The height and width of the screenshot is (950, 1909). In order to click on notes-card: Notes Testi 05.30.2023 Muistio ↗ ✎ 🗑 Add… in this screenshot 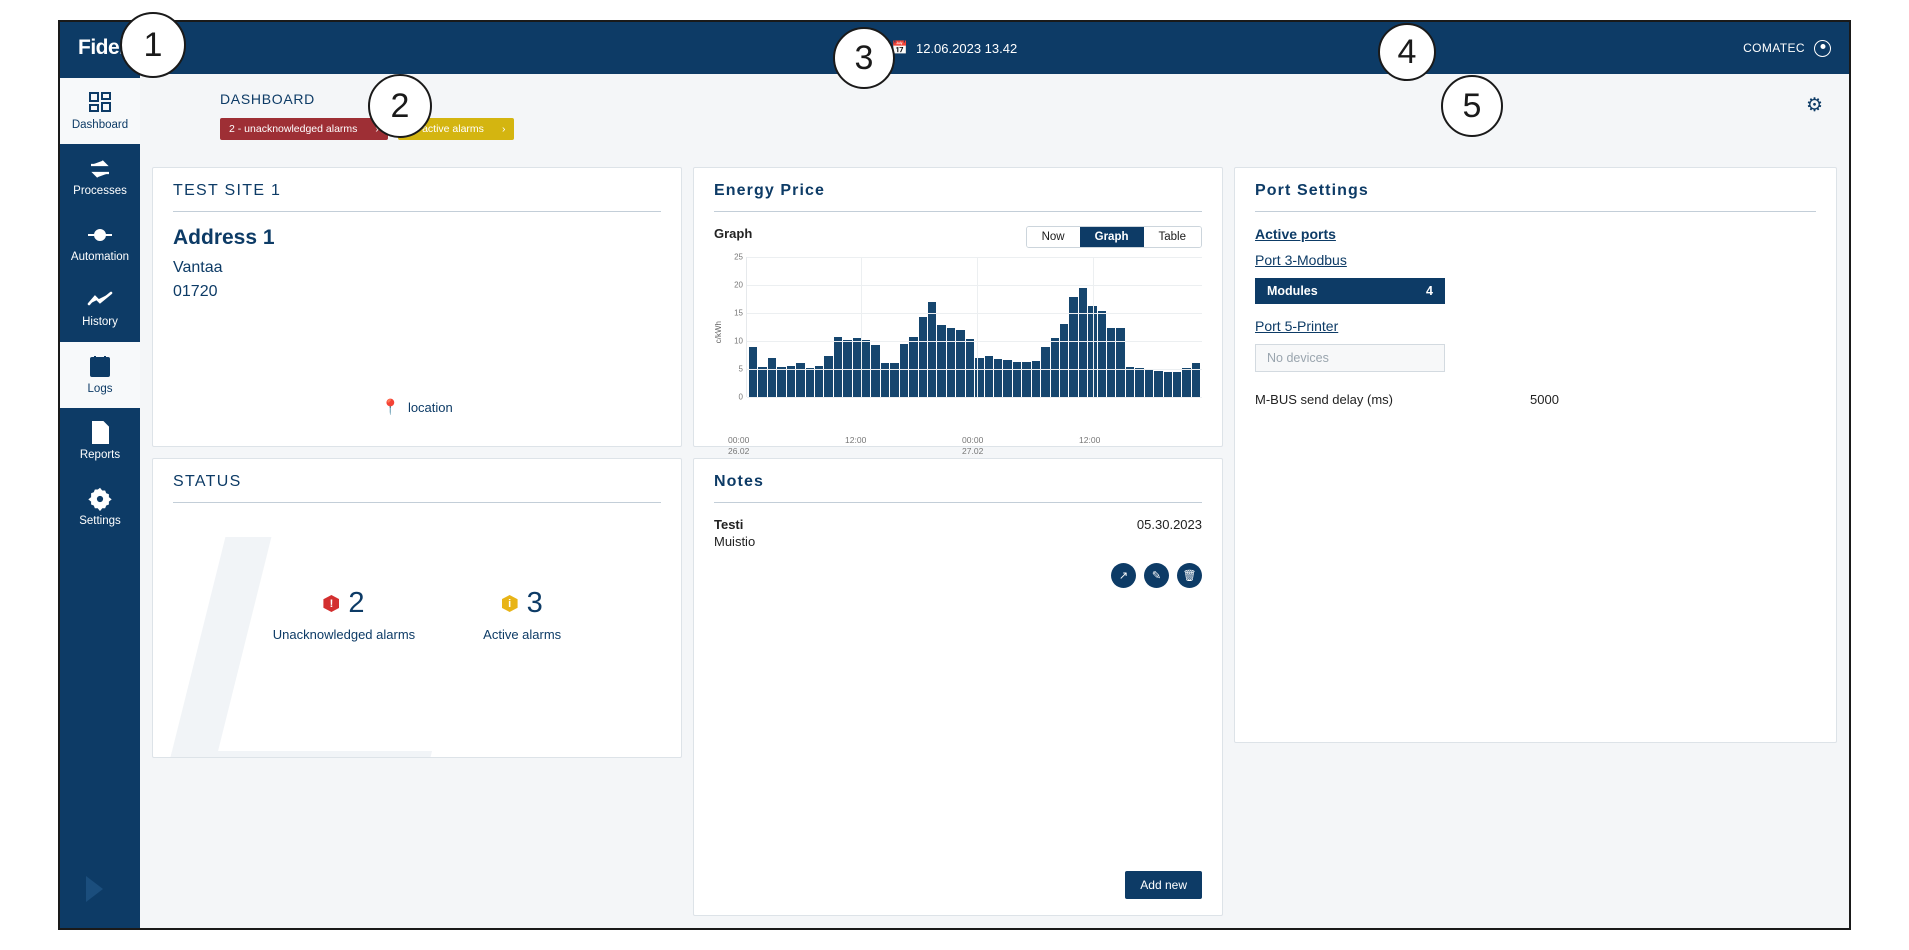, I will do `click(958, 687)`.